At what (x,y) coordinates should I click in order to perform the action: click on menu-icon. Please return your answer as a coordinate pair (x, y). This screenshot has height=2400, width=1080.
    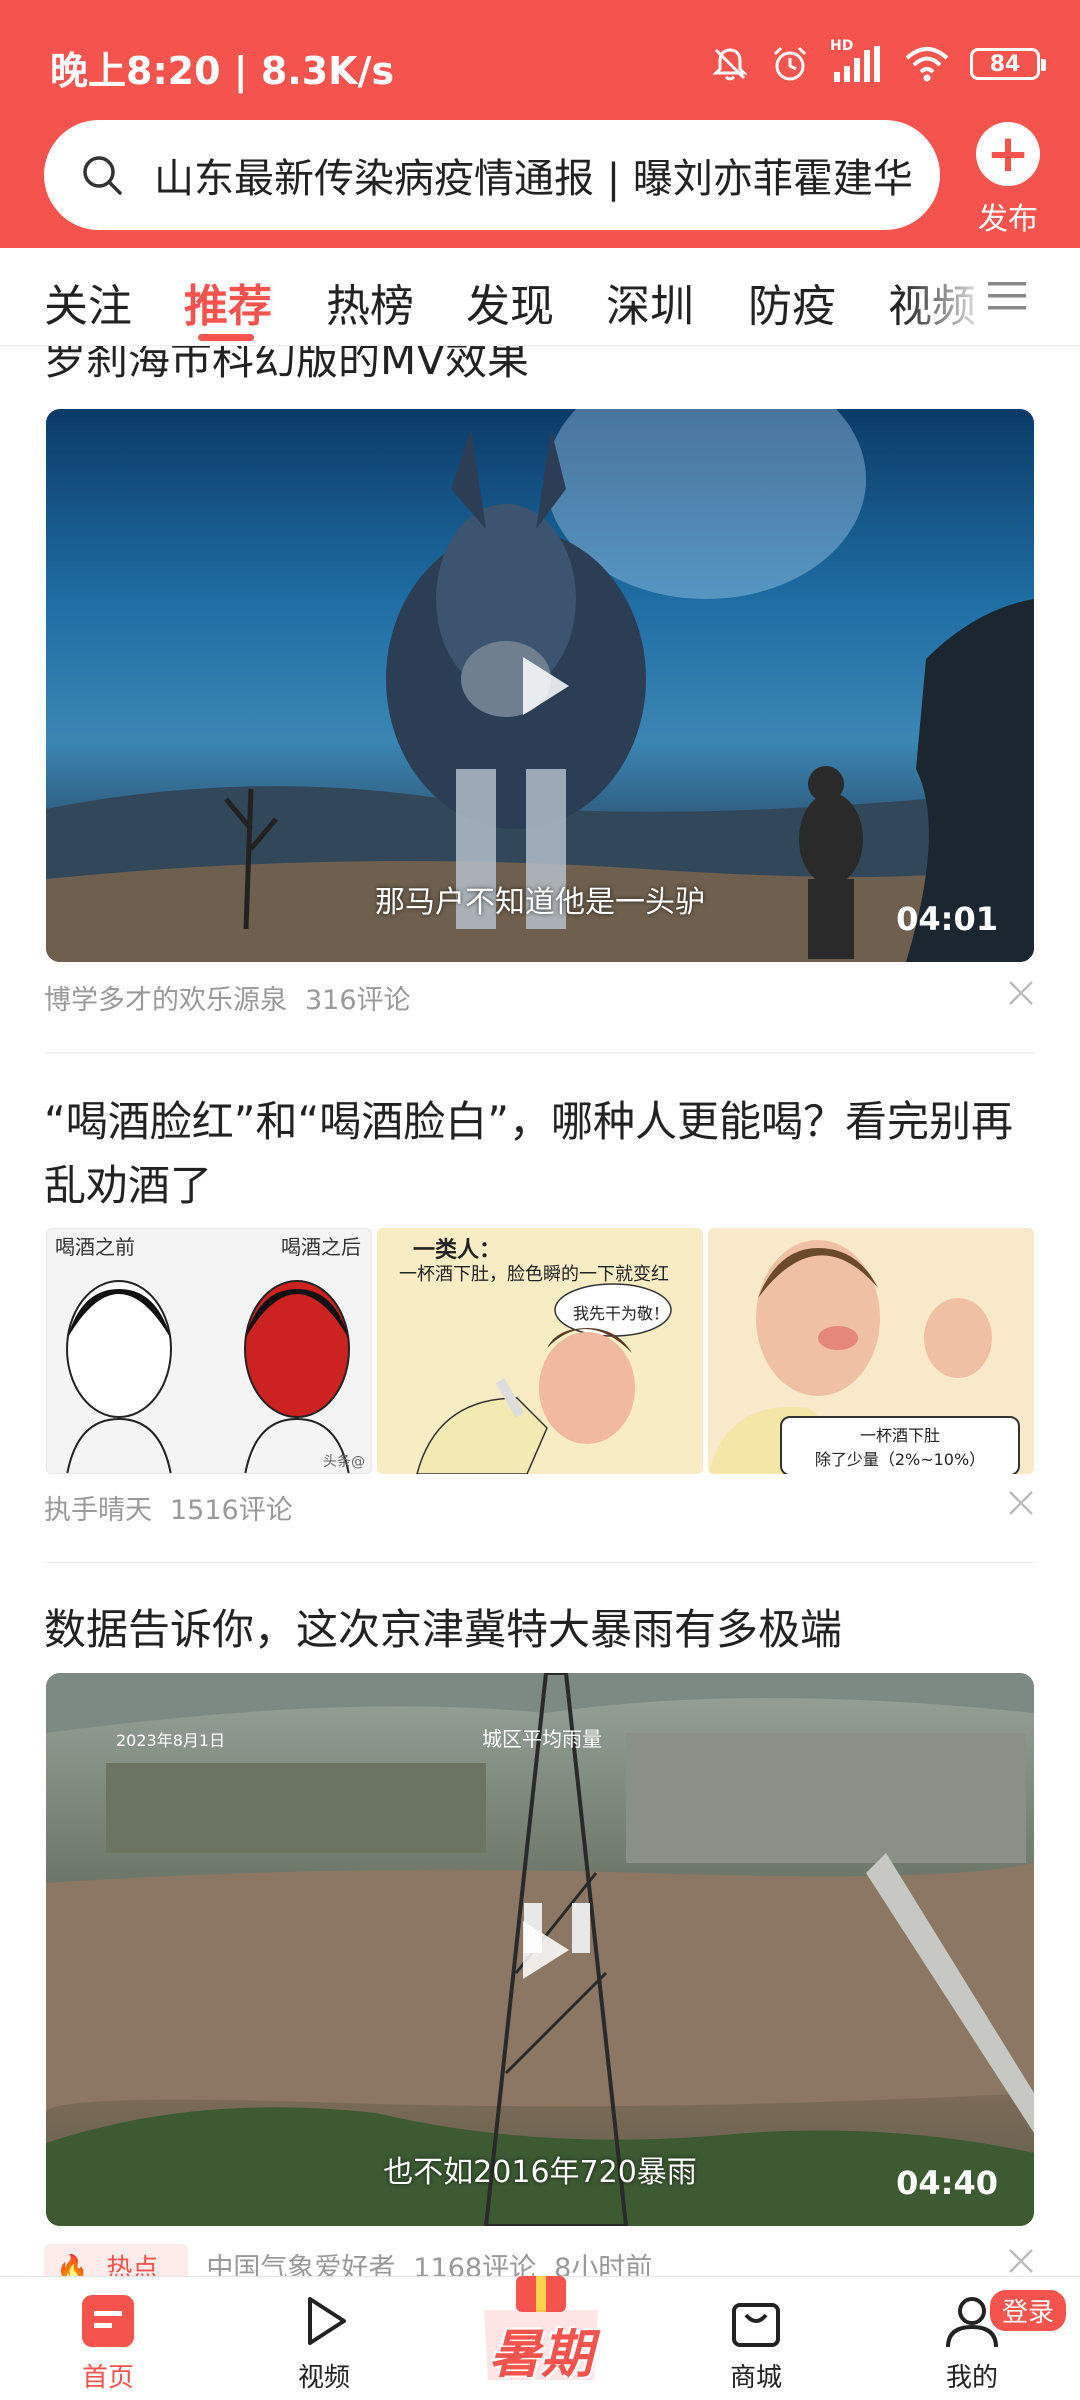
    Looking at the image, I should click on (1007, 296).